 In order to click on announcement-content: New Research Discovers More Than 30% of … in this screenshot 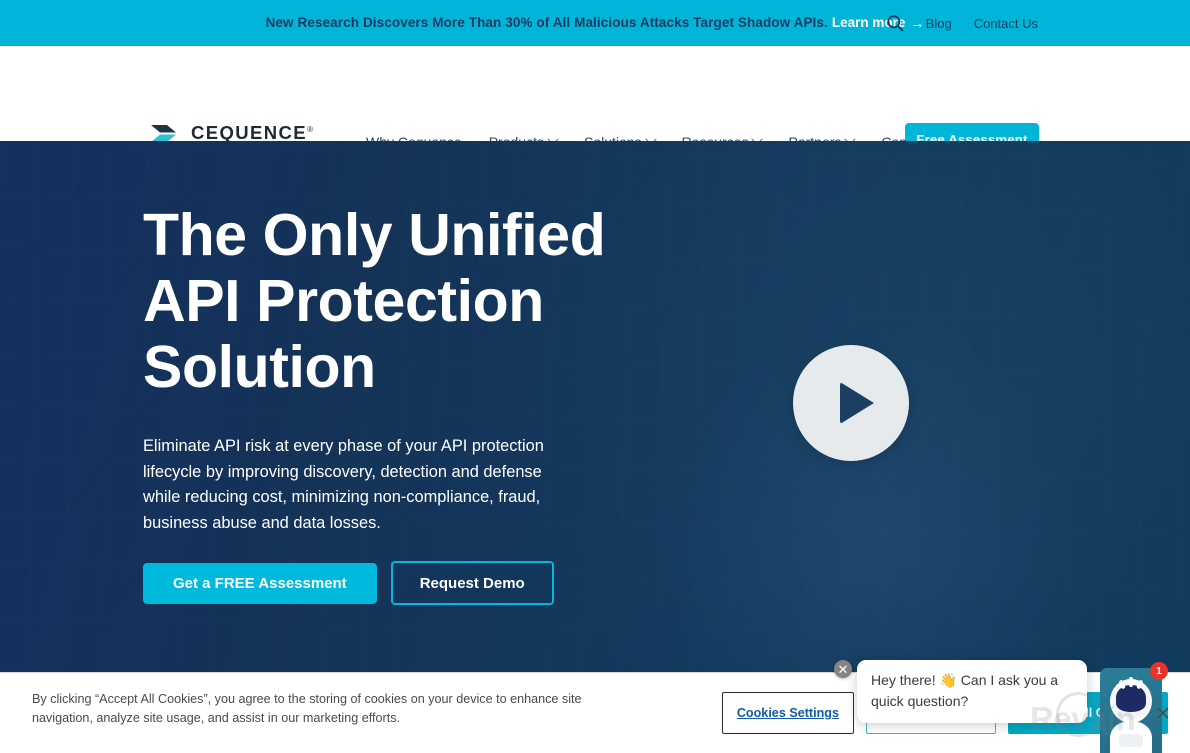, I will do `click(595, 23)`.